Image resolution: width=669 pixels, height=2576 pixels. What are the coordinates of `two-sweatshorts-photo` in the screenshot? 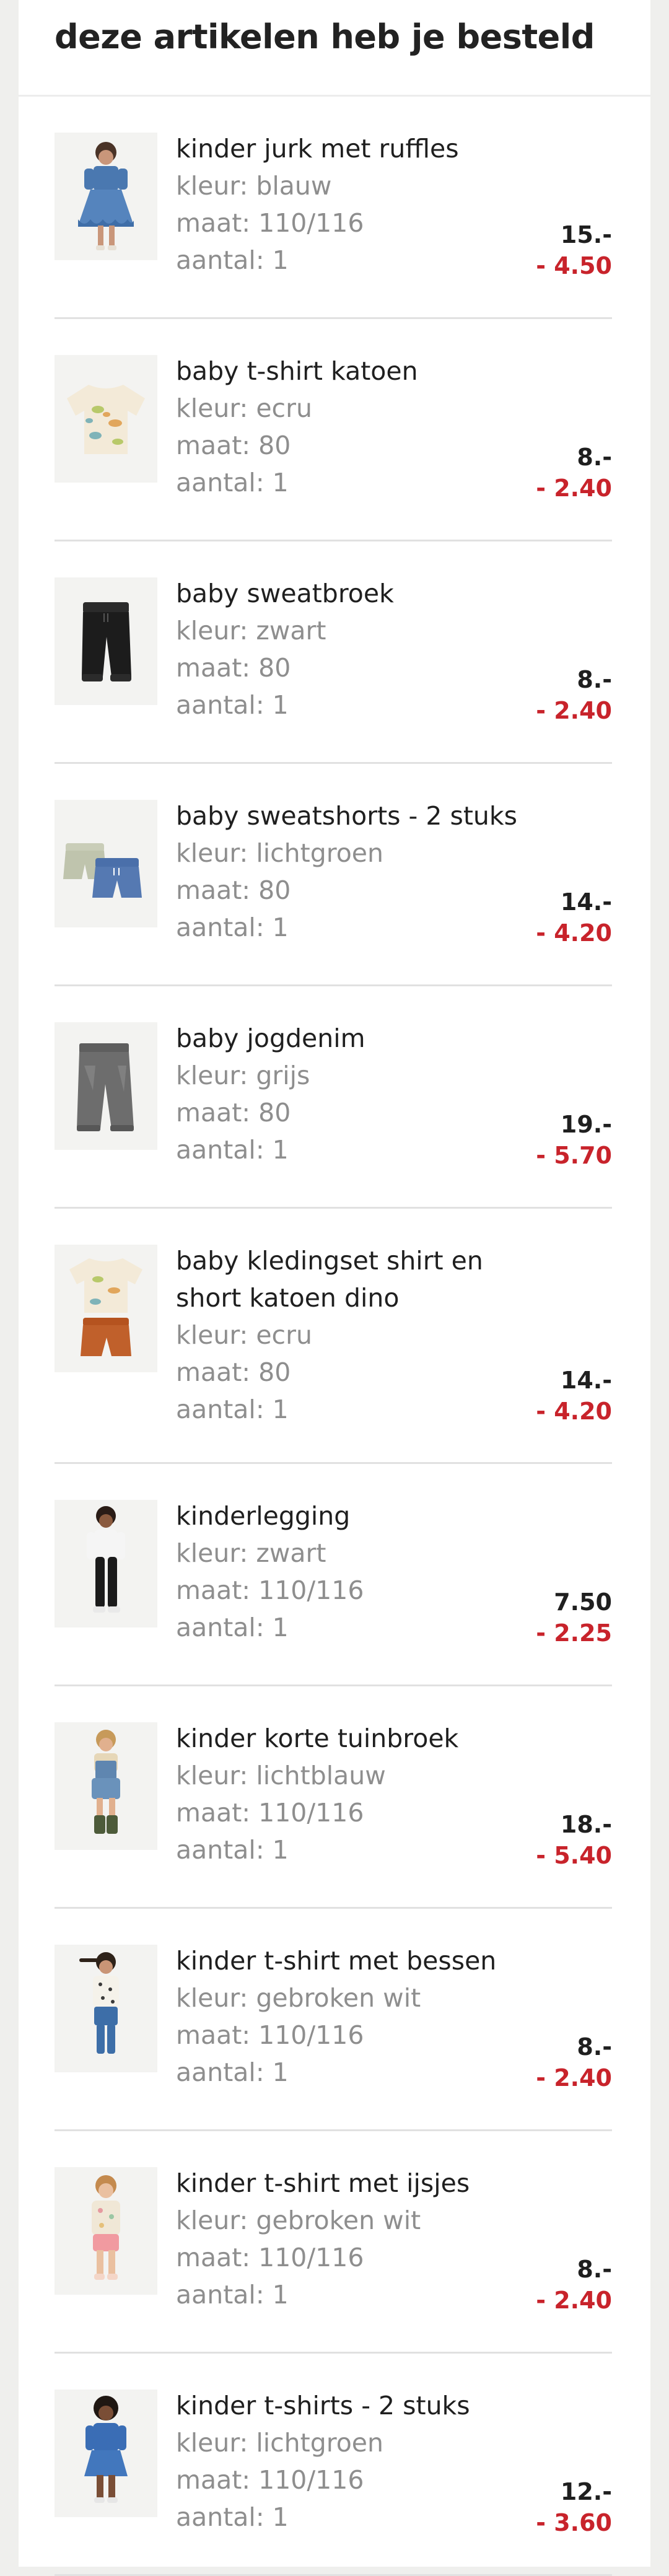 It's located at (103, 870).